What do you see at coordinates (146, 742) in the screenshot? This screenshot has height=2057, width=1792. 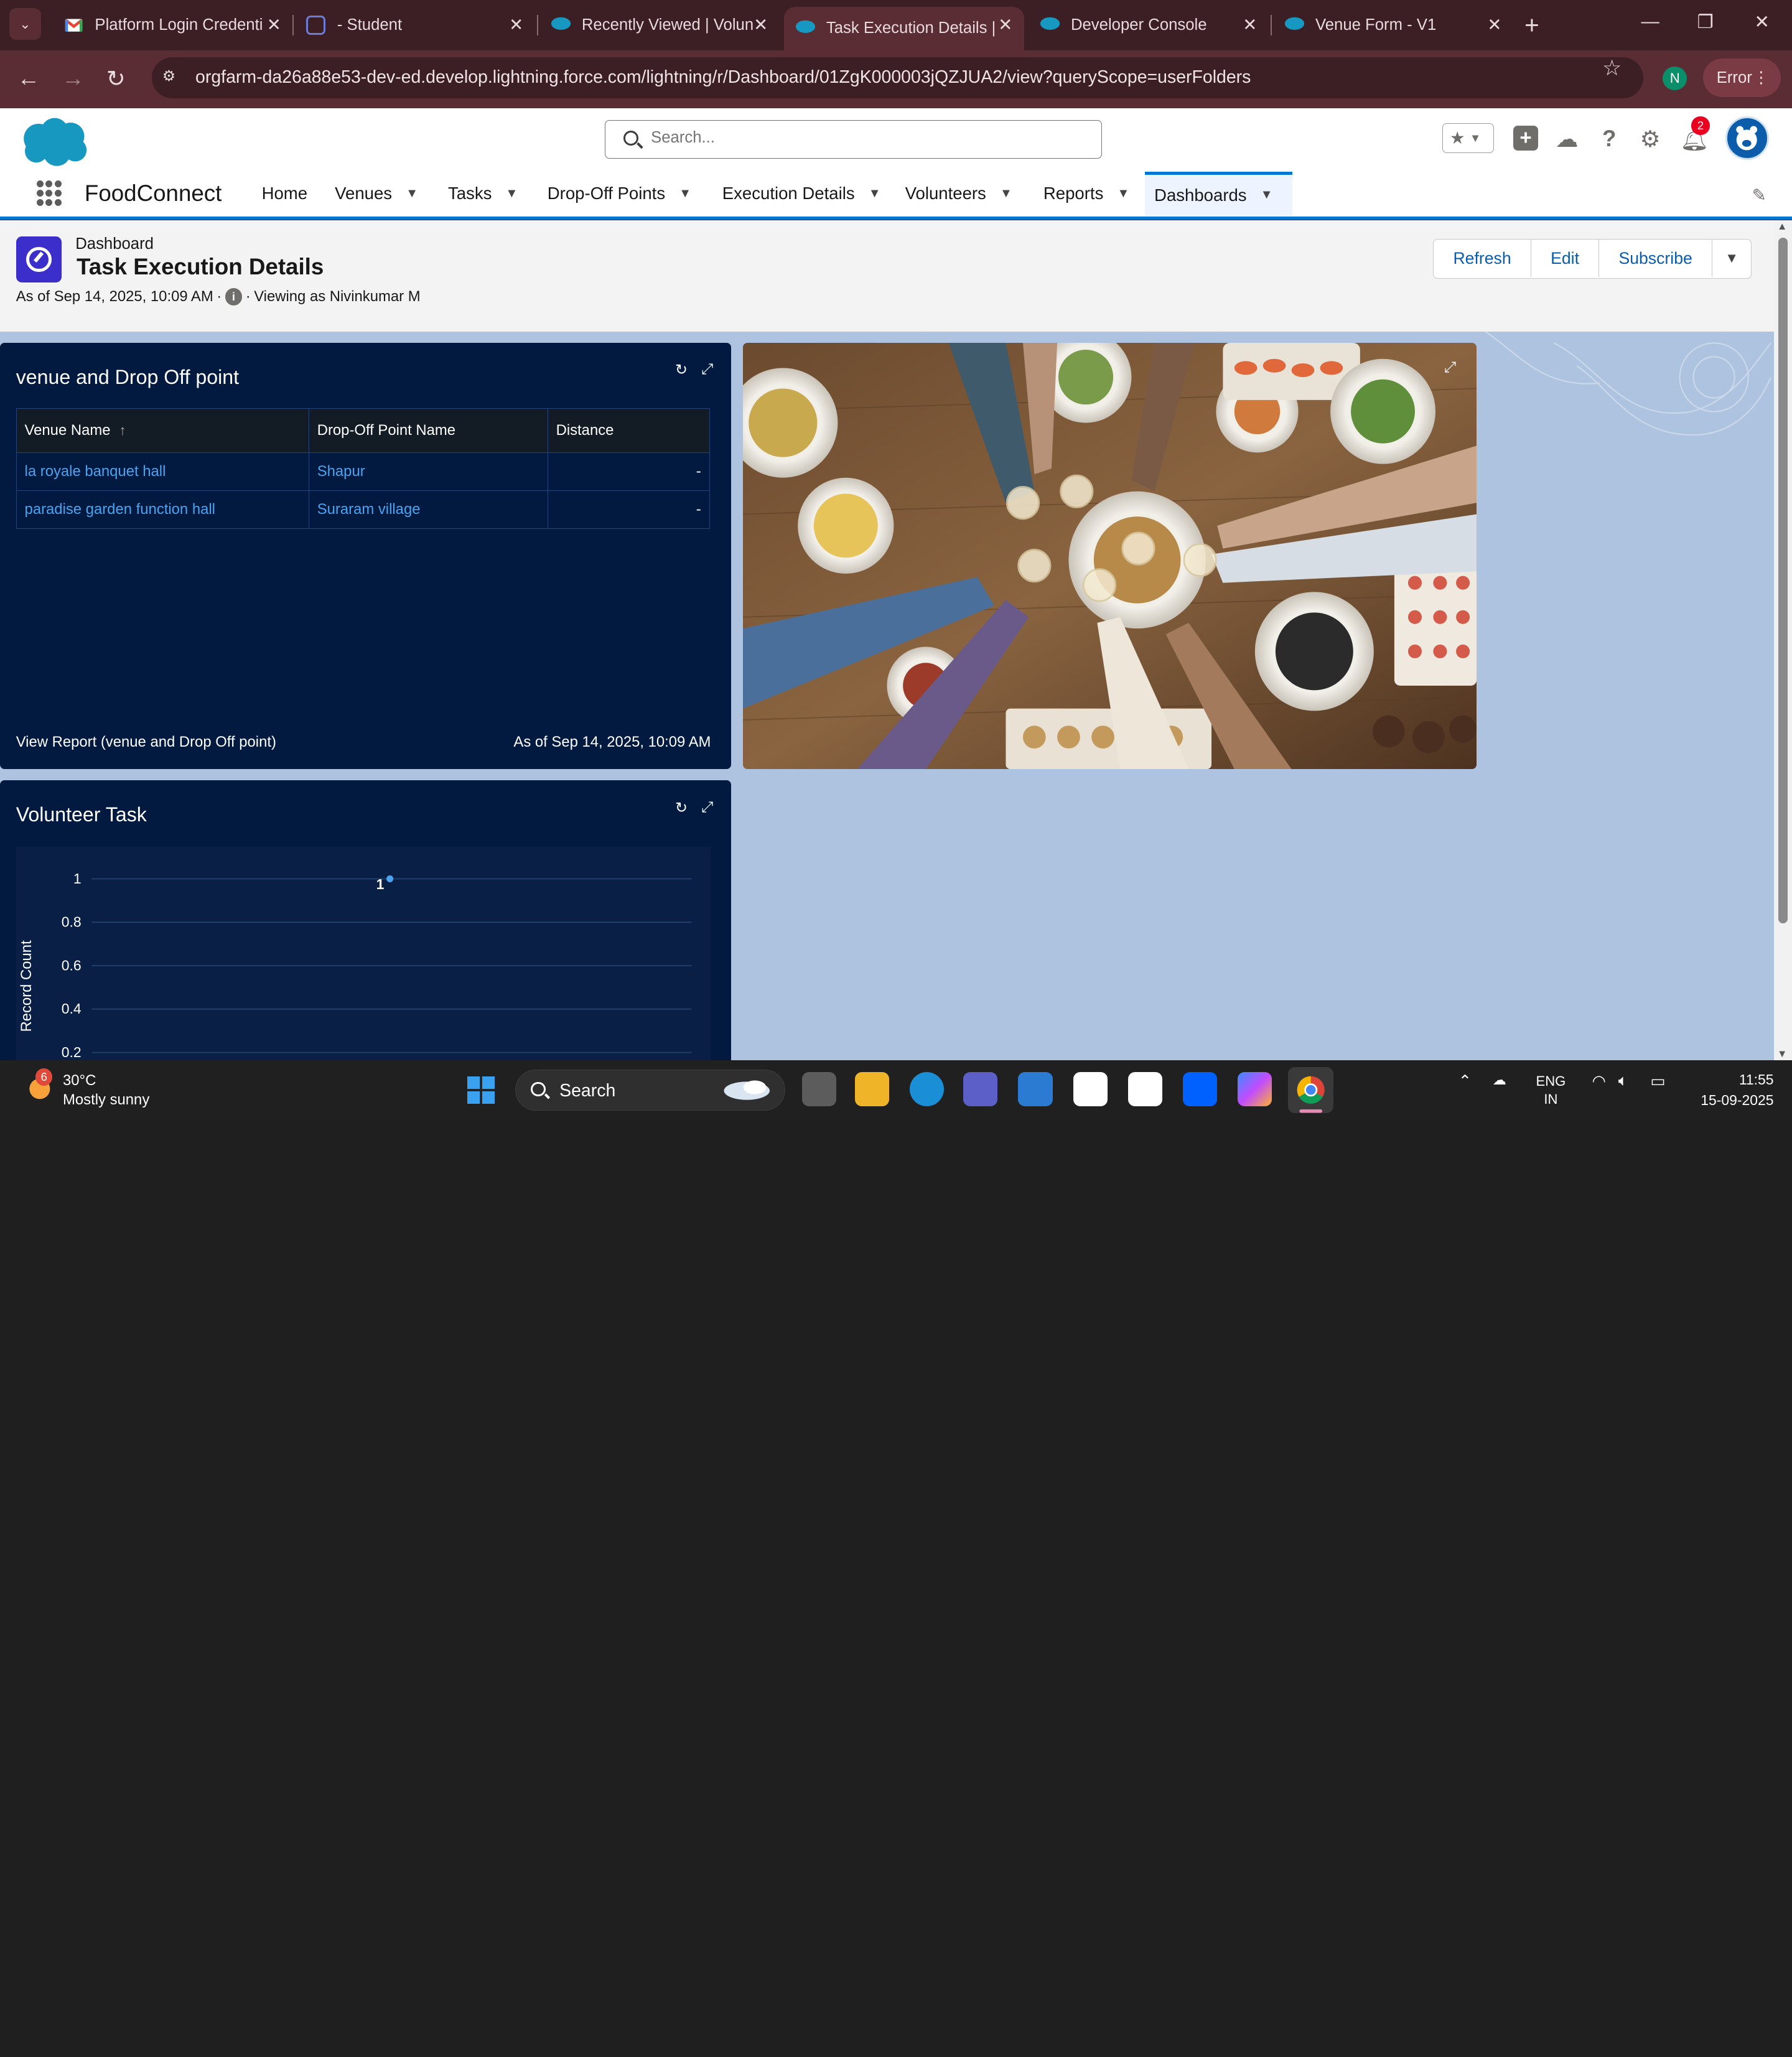 I see `view-report-link: View Report (venue and Drop Off point)` at bounding box center [146, 742].